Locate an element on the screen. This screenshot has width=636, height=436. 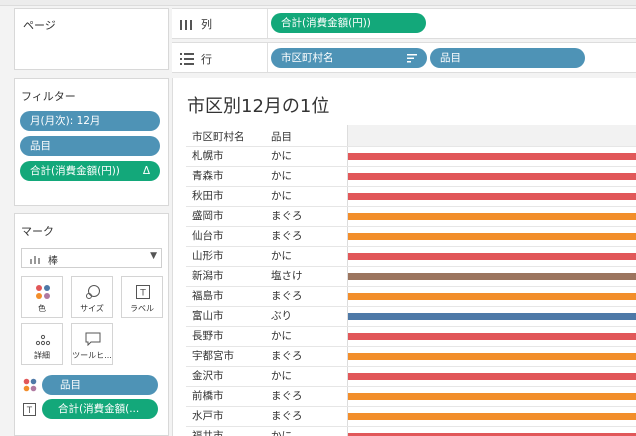
table-row: 盛岡市 まぐろ is located at coordinates (411, 216).